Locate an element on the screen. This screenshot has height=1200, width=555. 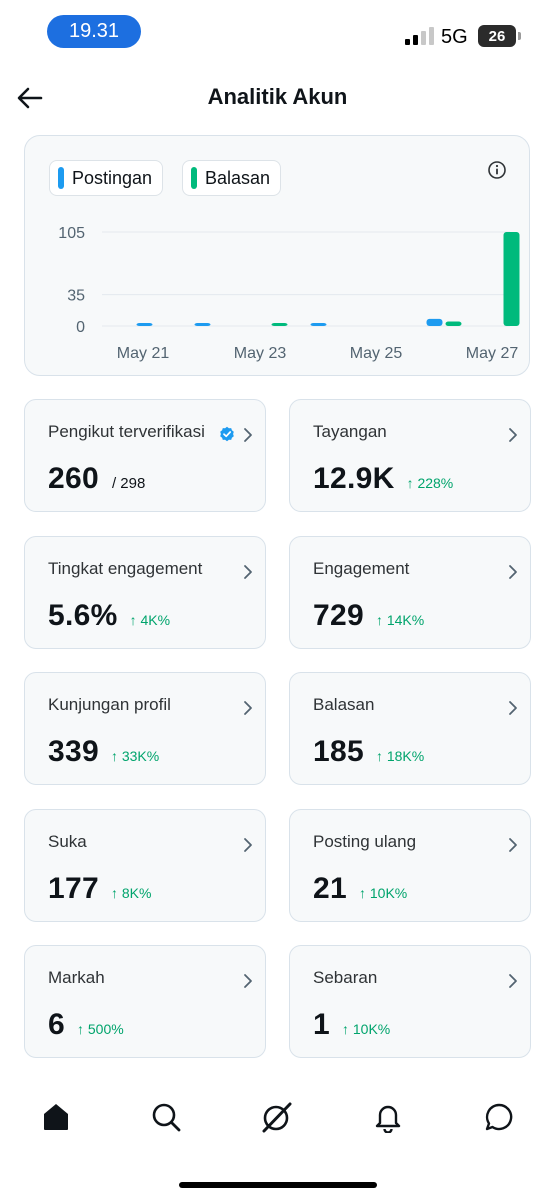
stat-value: 185 is located at coordinates (338, 751).